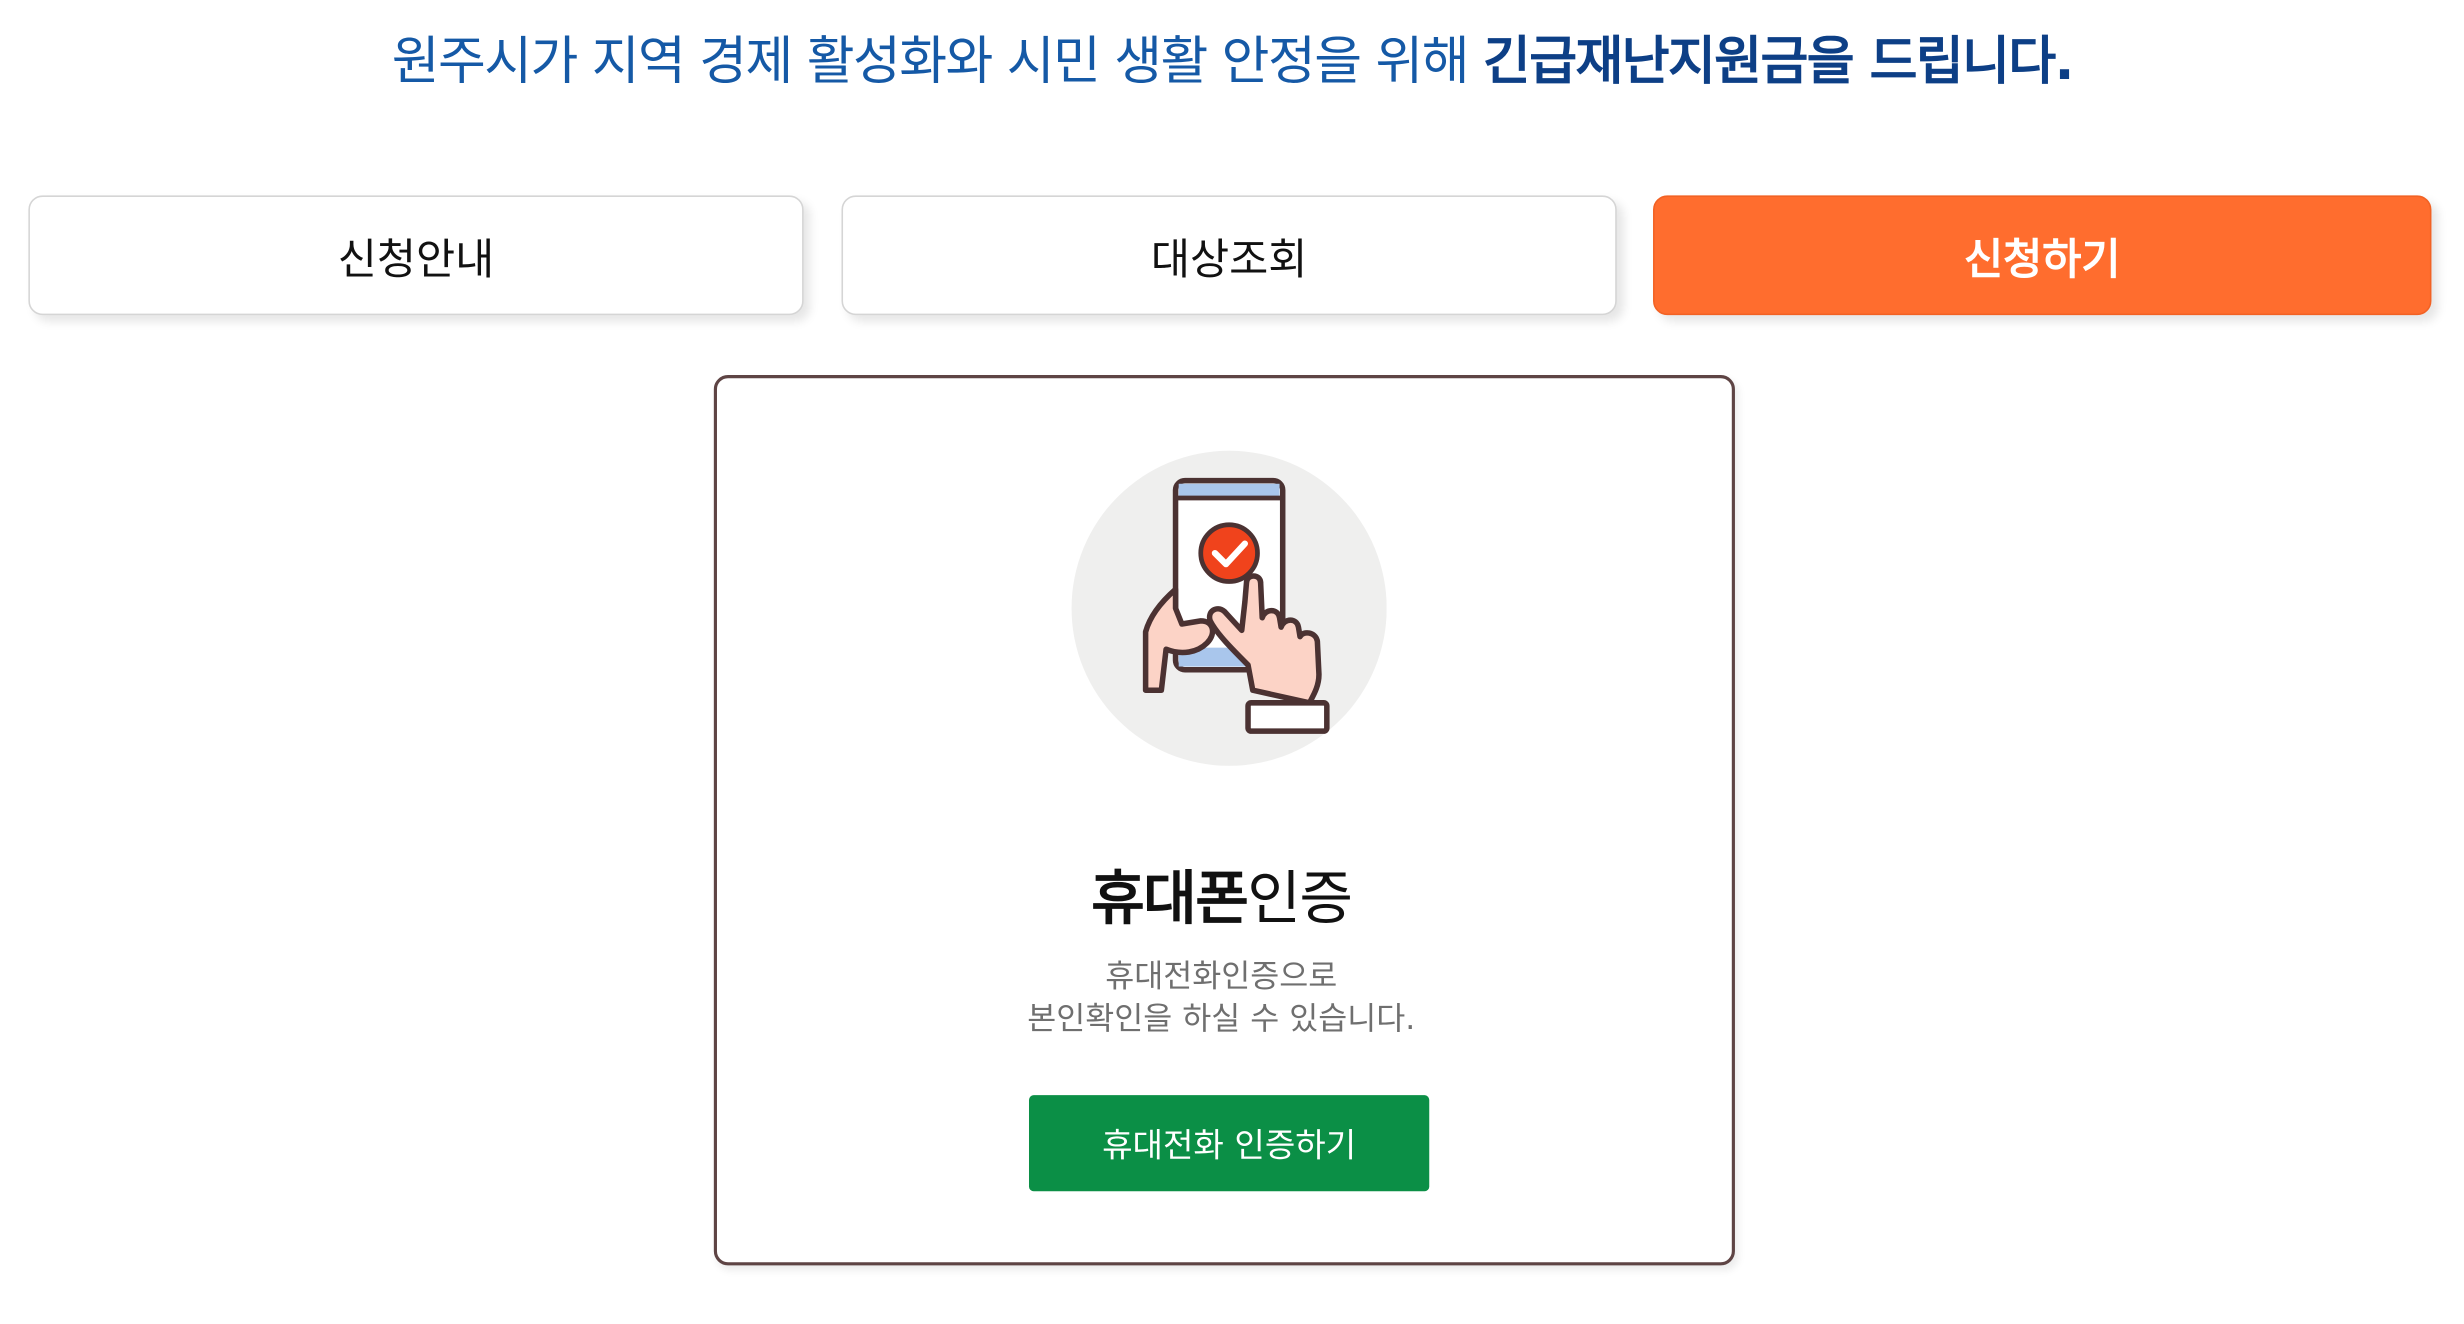 Image resolution: width=2464 pixels, height=1324 pixels. Describe the element at coordinates (1229, 608) in the screenshot. I see `phone-check-hand-icon` at that location.